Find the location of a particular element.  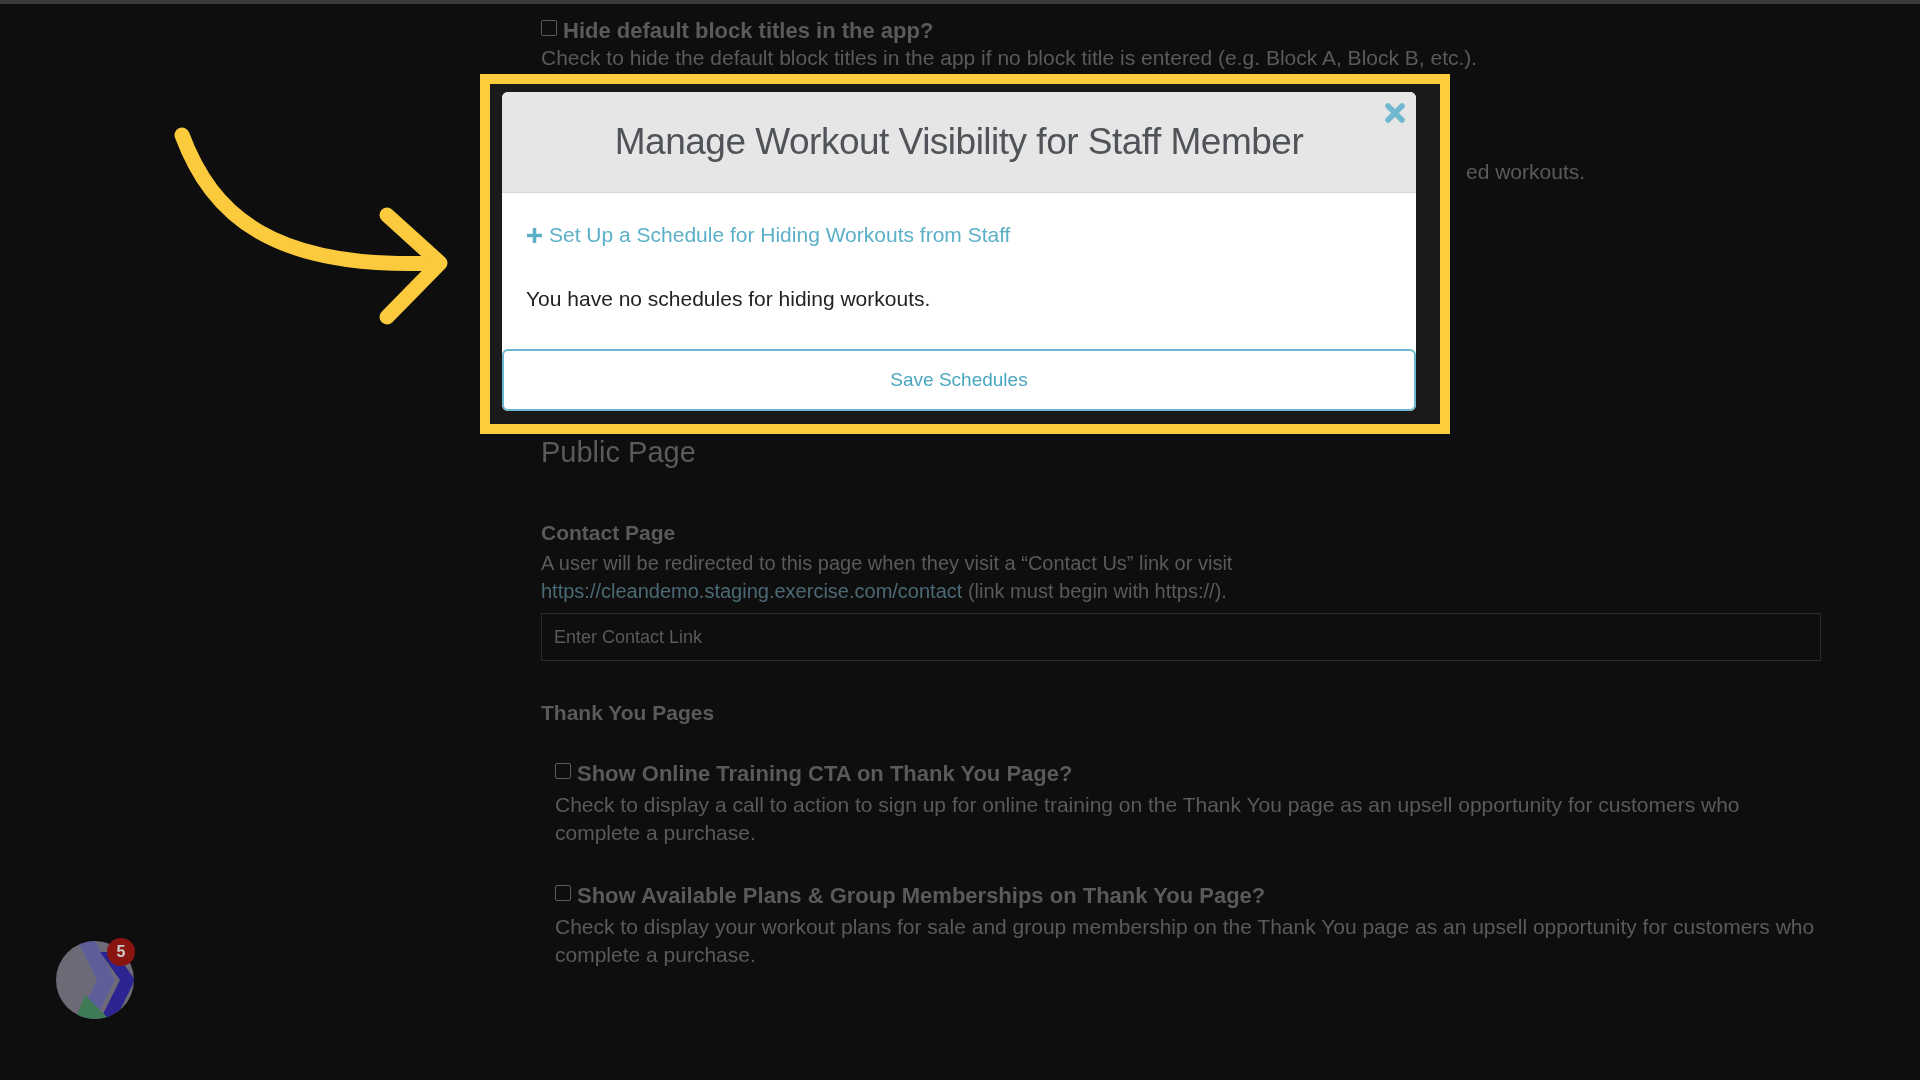

contact-link-field: Enter Contact Link is located at coordinates (1181, 637).